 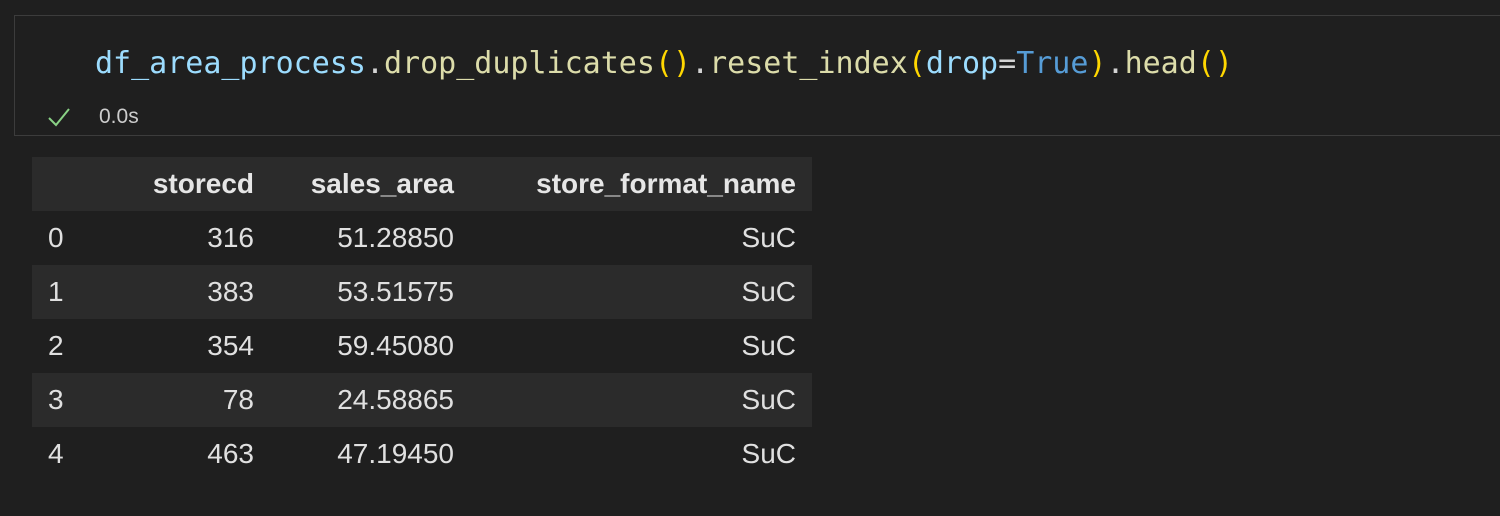 What do you see at coordinates (230, 453) in the screenshot?
I see `cell-storecd: 463` at bounding box center [230, 453].